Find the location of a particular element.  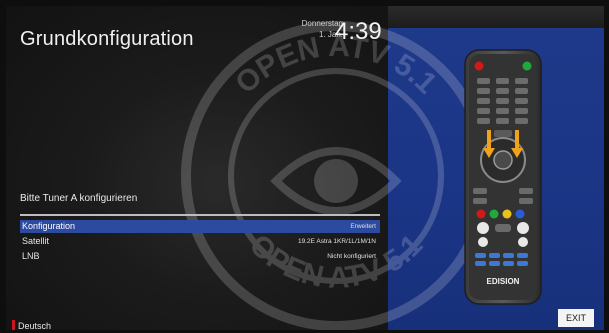

separator-line is located at coordinates (200, 215).